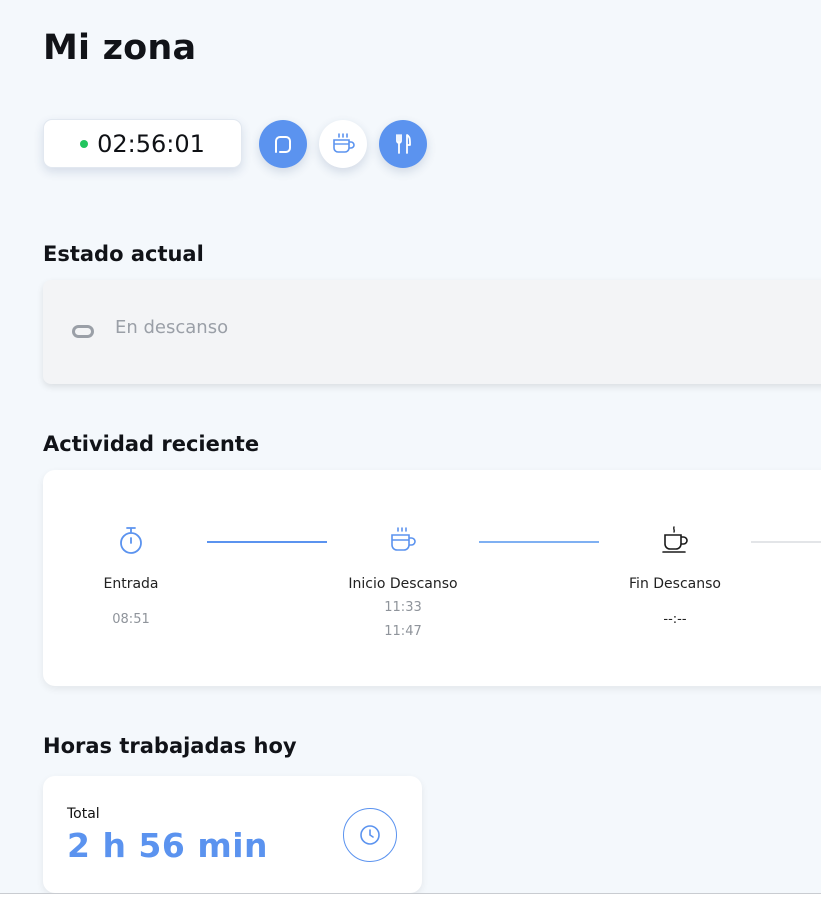  Describe the element at coordinates (170, 746) in the screenshot. I see `hours-worked-title: Horas trabajadas hoy` at that location.